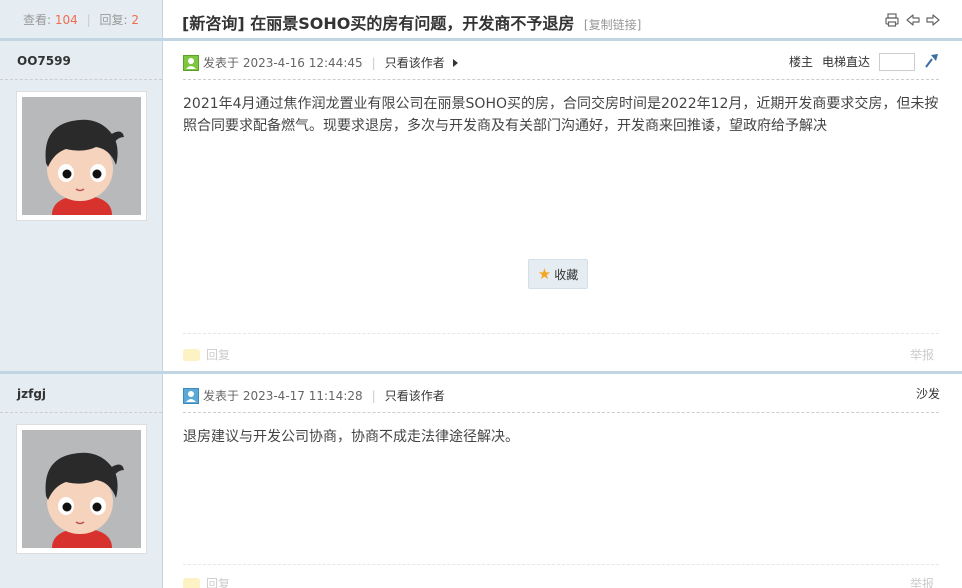  I want to click on star-icon: ★, so click(544, 274).